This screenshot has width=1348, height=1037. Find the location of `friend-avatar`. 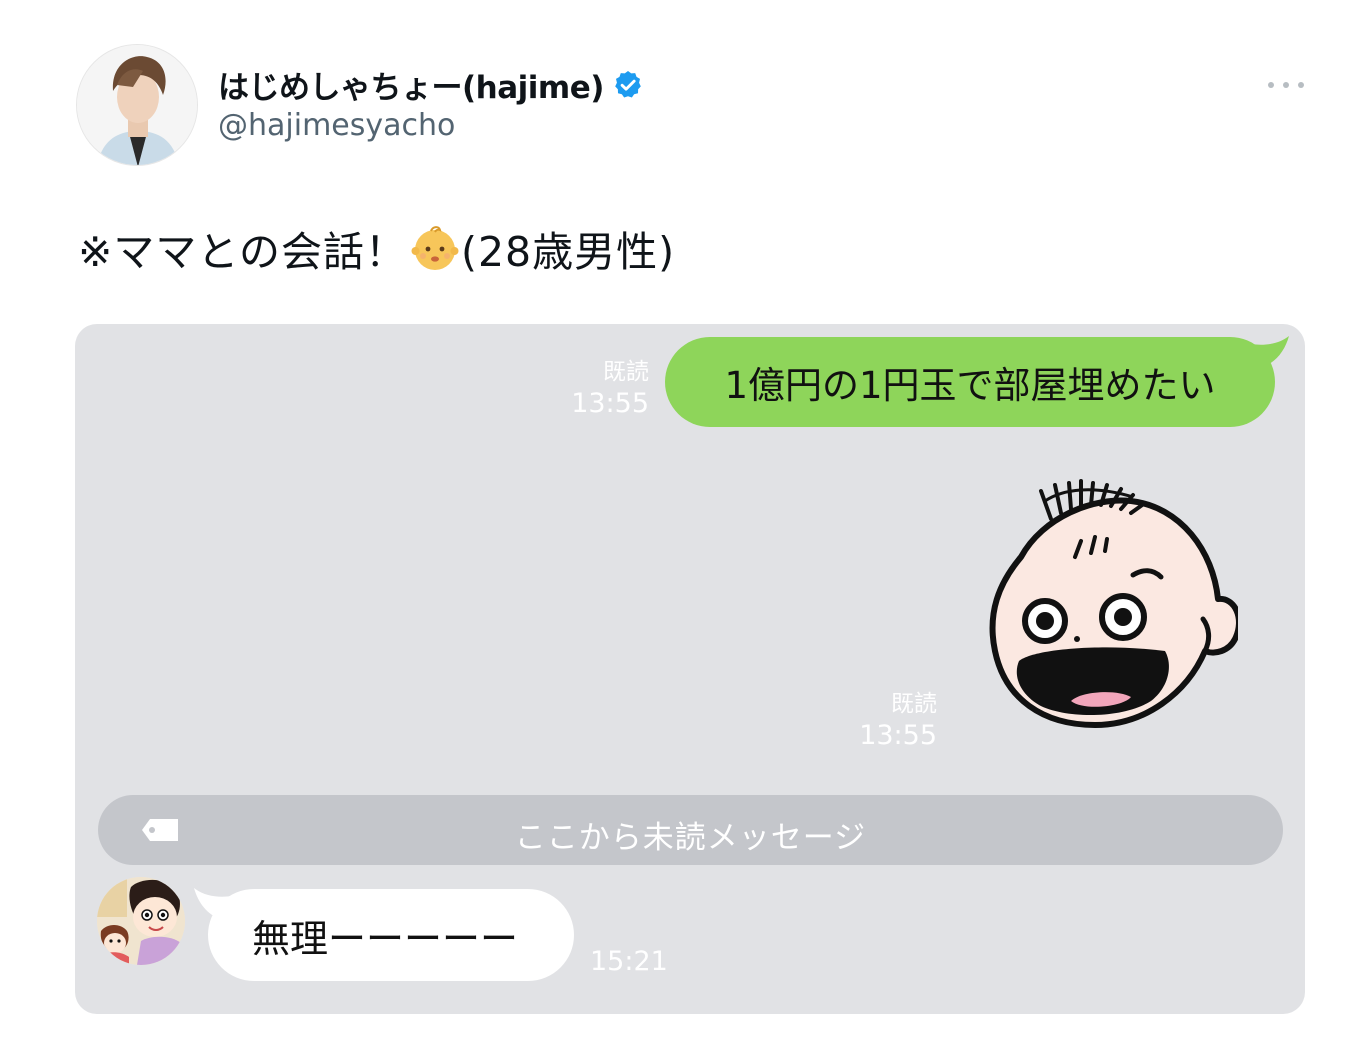

friend-avatar is located at coordinates (141, 921).